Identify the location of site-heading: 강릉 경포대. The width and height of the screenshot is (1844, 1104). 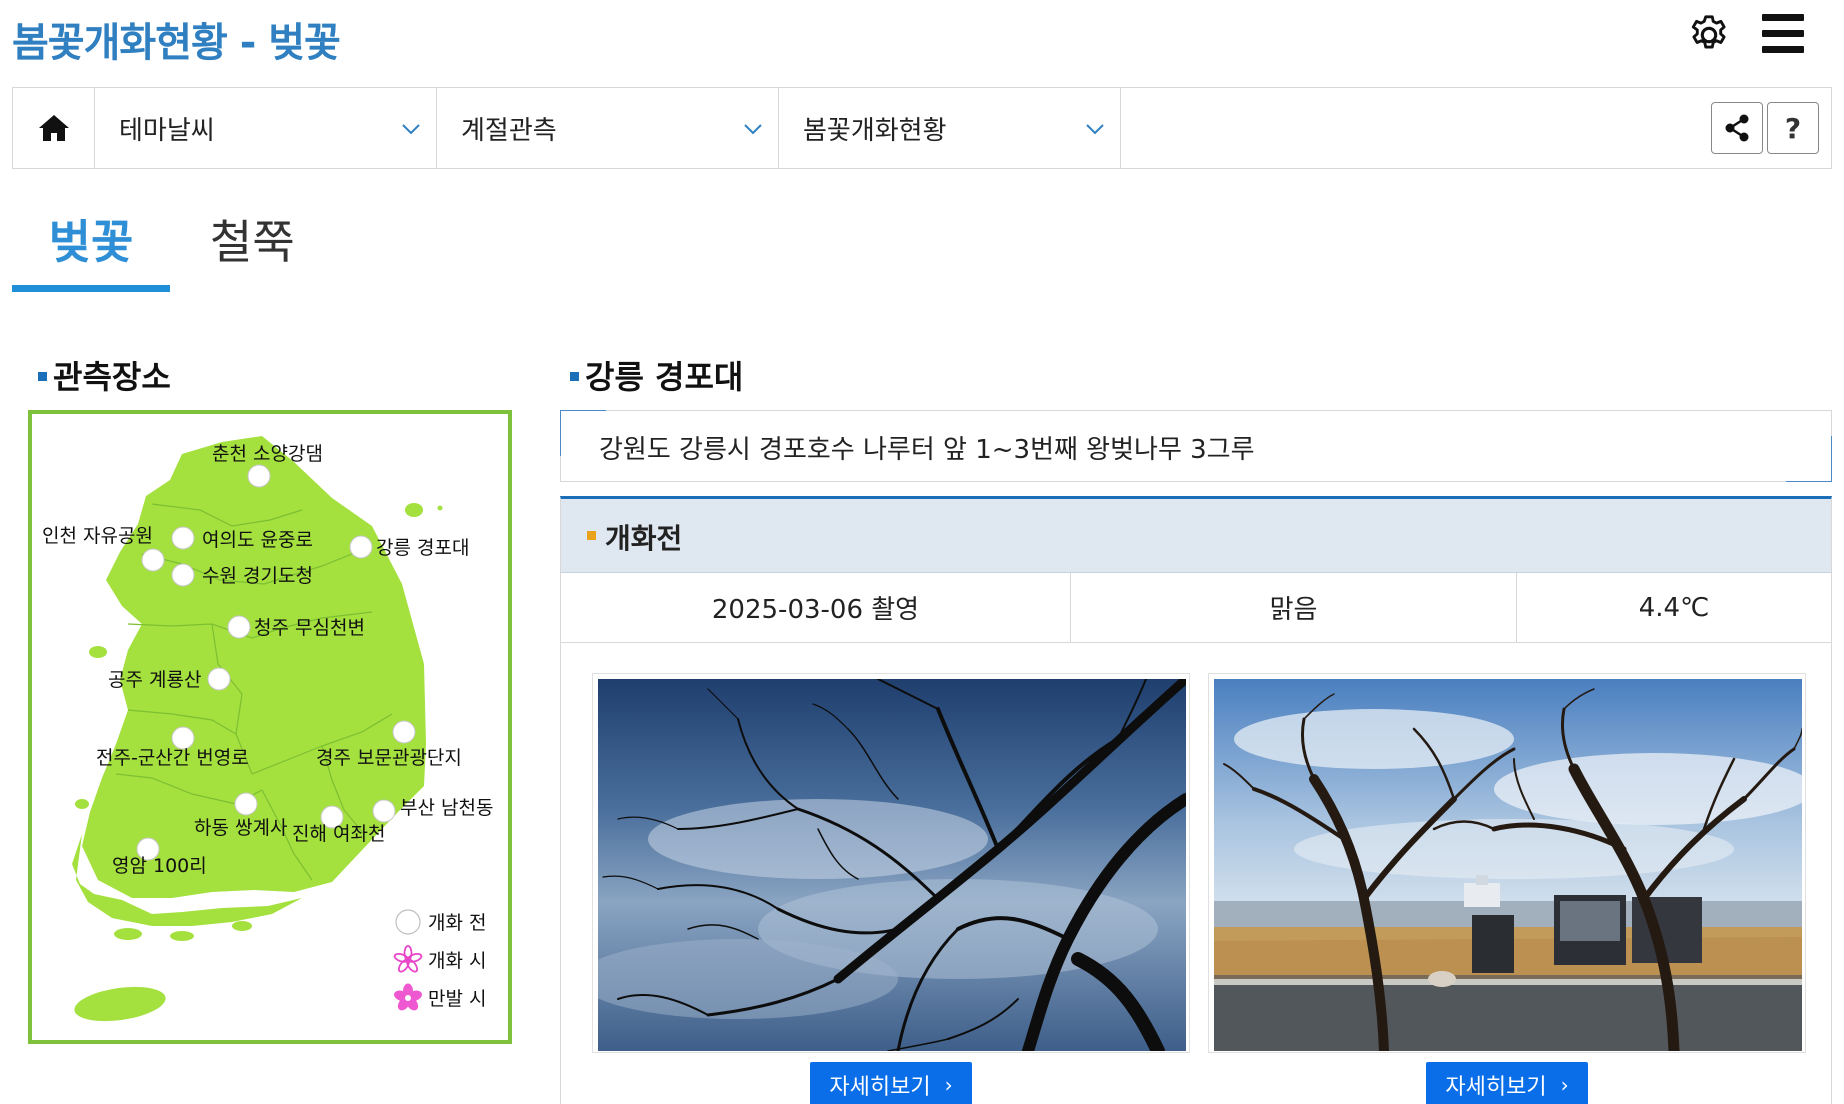
(656, 375).